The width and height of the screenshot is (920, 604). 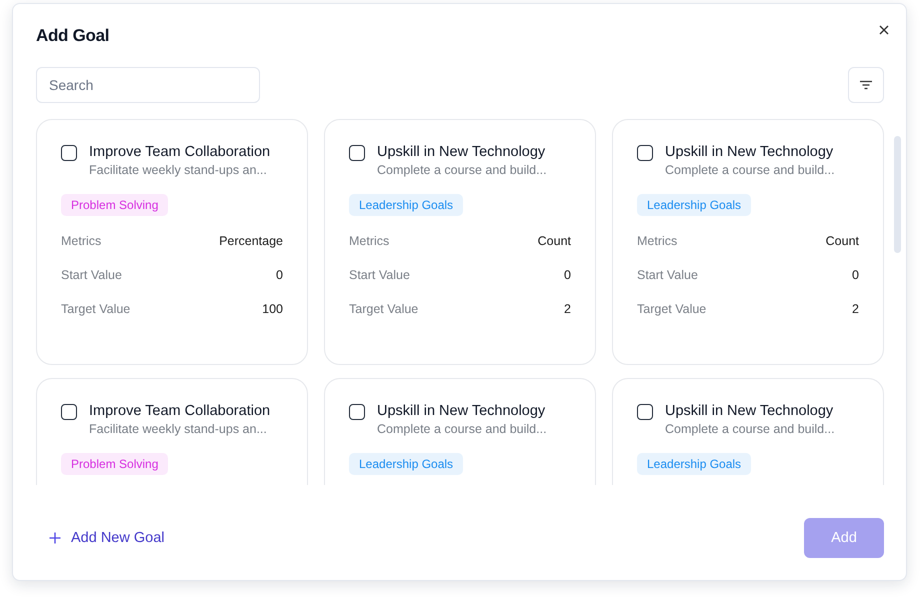 I want to click on plus-icon, so click(x=55, y=538).